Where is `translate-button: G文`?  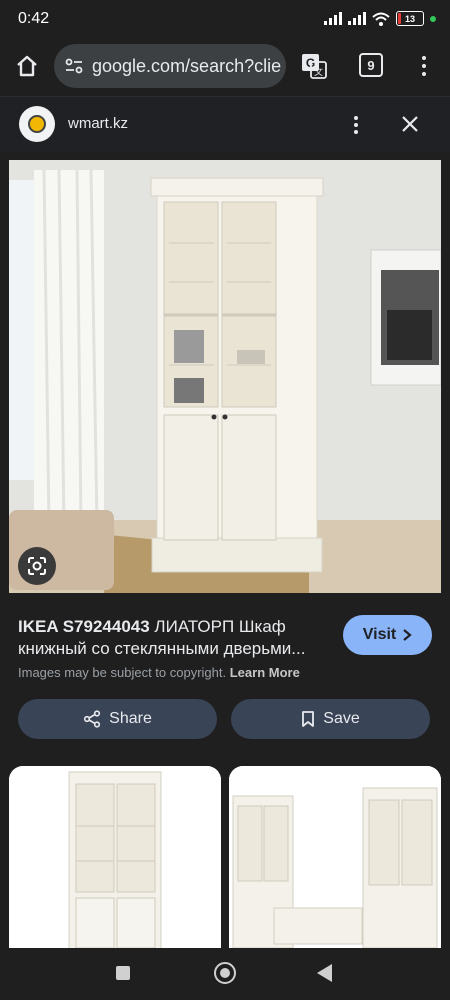 translate-button: G文 is located at coordinates (314, 66).